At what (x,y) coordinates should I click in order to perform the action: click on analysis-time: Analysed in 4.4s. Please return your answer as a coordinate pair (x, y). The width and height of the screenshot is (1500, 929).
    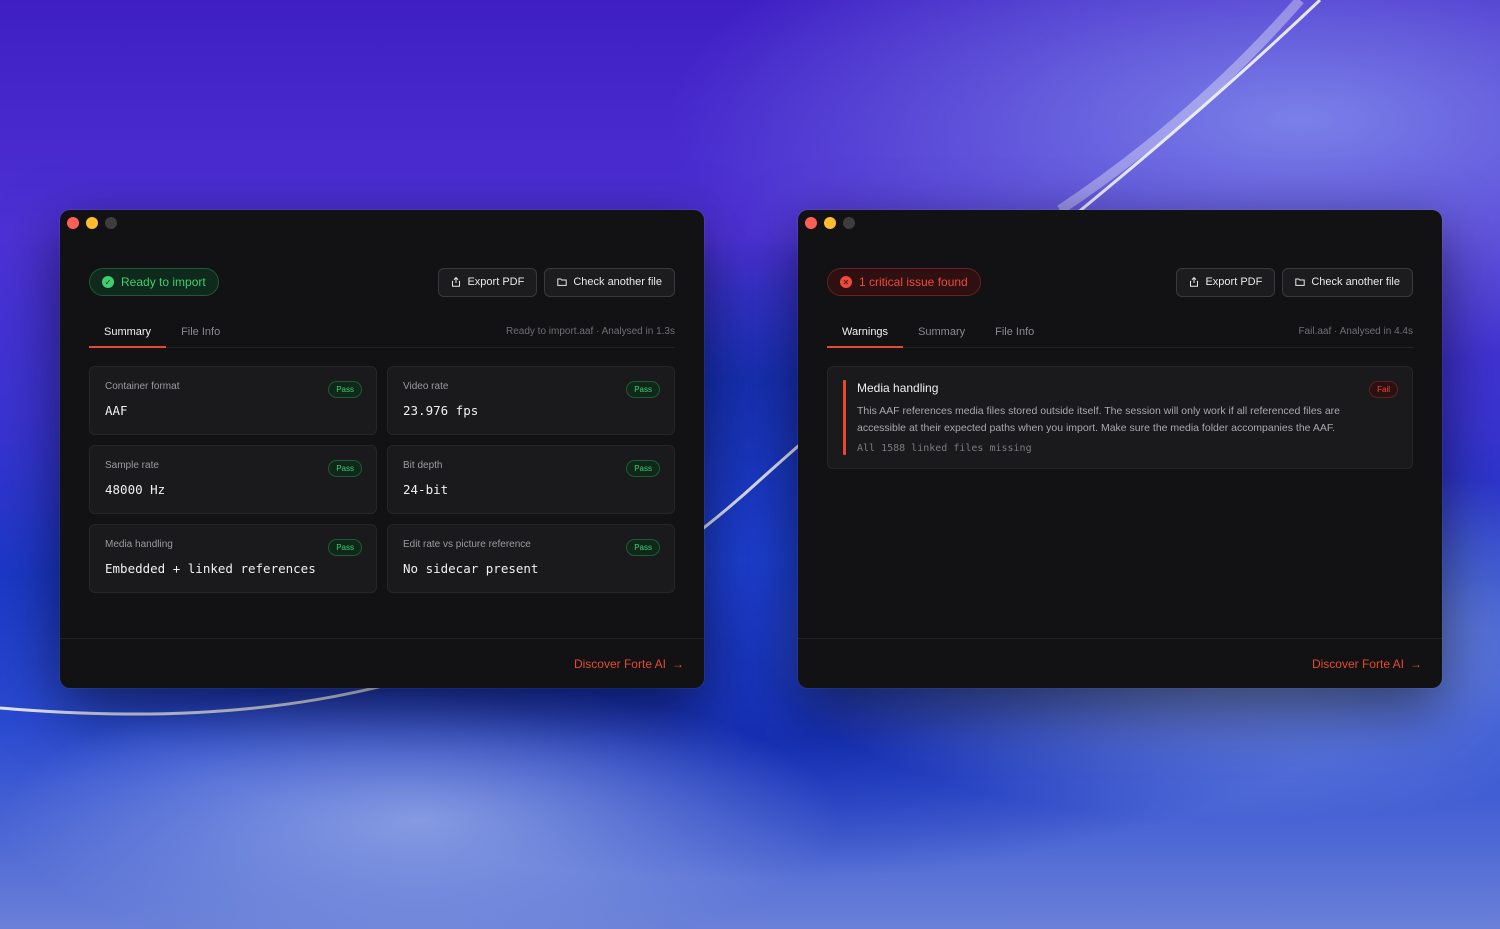
    Looking at the image, I should click on (1376, 331).